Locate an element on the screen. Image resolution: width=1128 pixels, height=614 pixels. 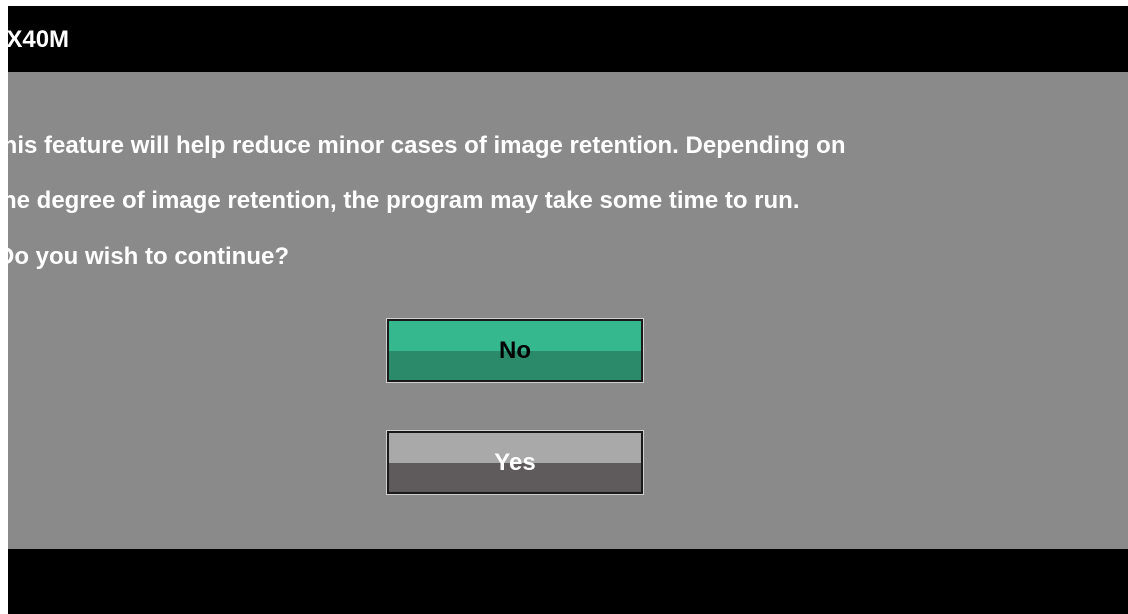
yes-button: Yes is located at coordinates (515, 462).